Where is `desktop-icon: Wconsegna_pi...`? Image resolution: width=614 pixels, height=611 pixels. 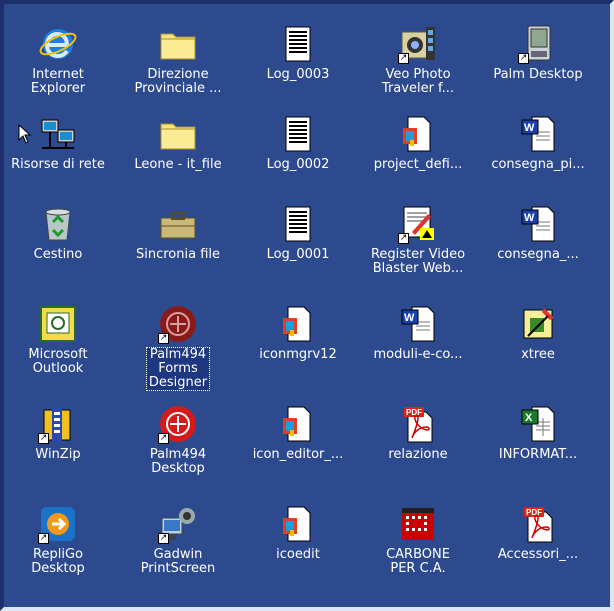 desktop-icon: Wconsegna_pi... is located at coordinates (538, 157).